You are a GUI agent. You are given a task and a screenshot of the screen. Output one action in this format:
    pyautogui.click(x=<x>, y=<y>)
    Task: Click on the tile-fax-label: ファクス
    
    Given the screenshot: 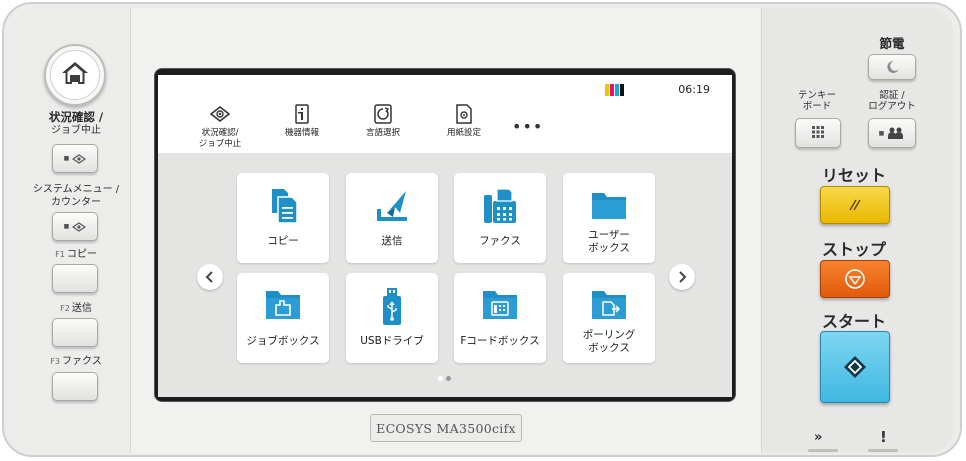 What is the action you would take?
    pyautogui.click(x=500, y=241)
    